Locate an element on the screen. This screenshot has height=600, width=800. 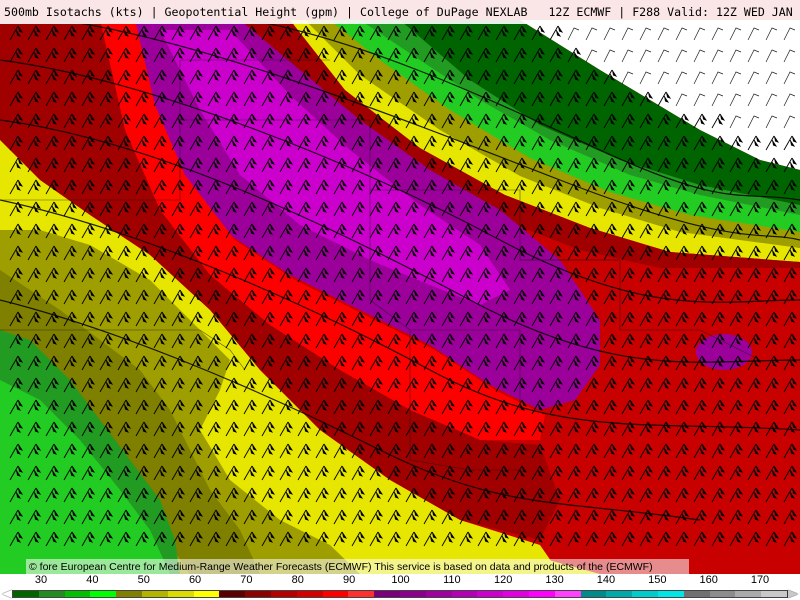
legend-max-arrow-icon is located at coordinates (793, 594).